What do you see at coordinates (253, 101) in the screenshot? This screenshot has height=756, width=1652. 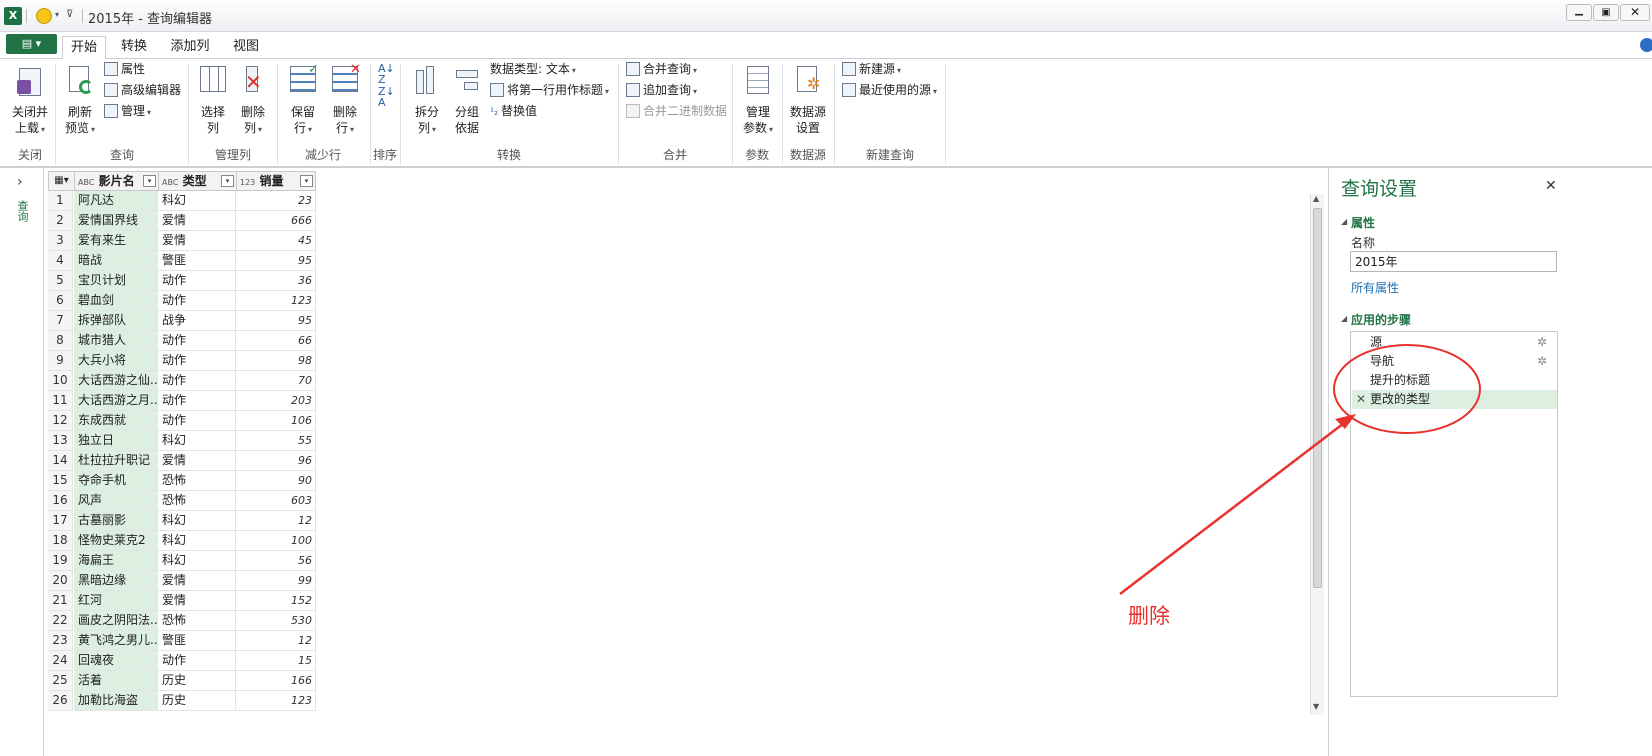 I see `remove-columns-button: ✕ 删除 列 ▾` at bounding box center [253, 101].